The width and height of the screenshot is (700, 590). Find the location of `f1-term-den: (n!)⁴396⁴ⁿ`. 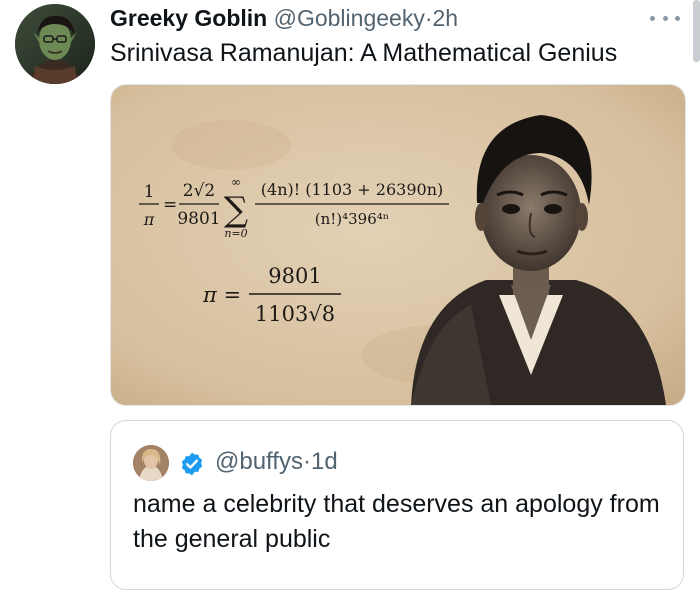

f1-term-den: (n!)⁴396⁴ⁿ is located at coordinates (352, 219).